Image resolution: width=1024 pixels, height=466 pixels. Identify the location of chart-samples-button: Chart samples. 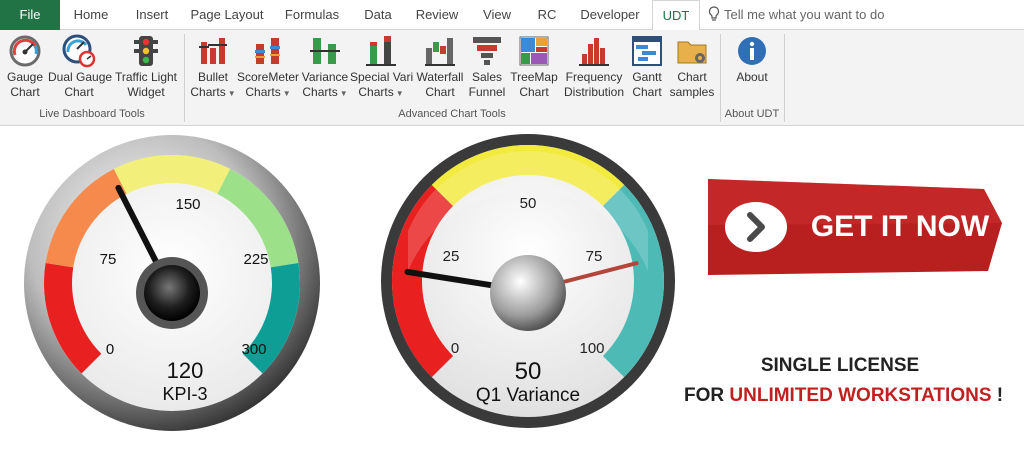
(692, 67).